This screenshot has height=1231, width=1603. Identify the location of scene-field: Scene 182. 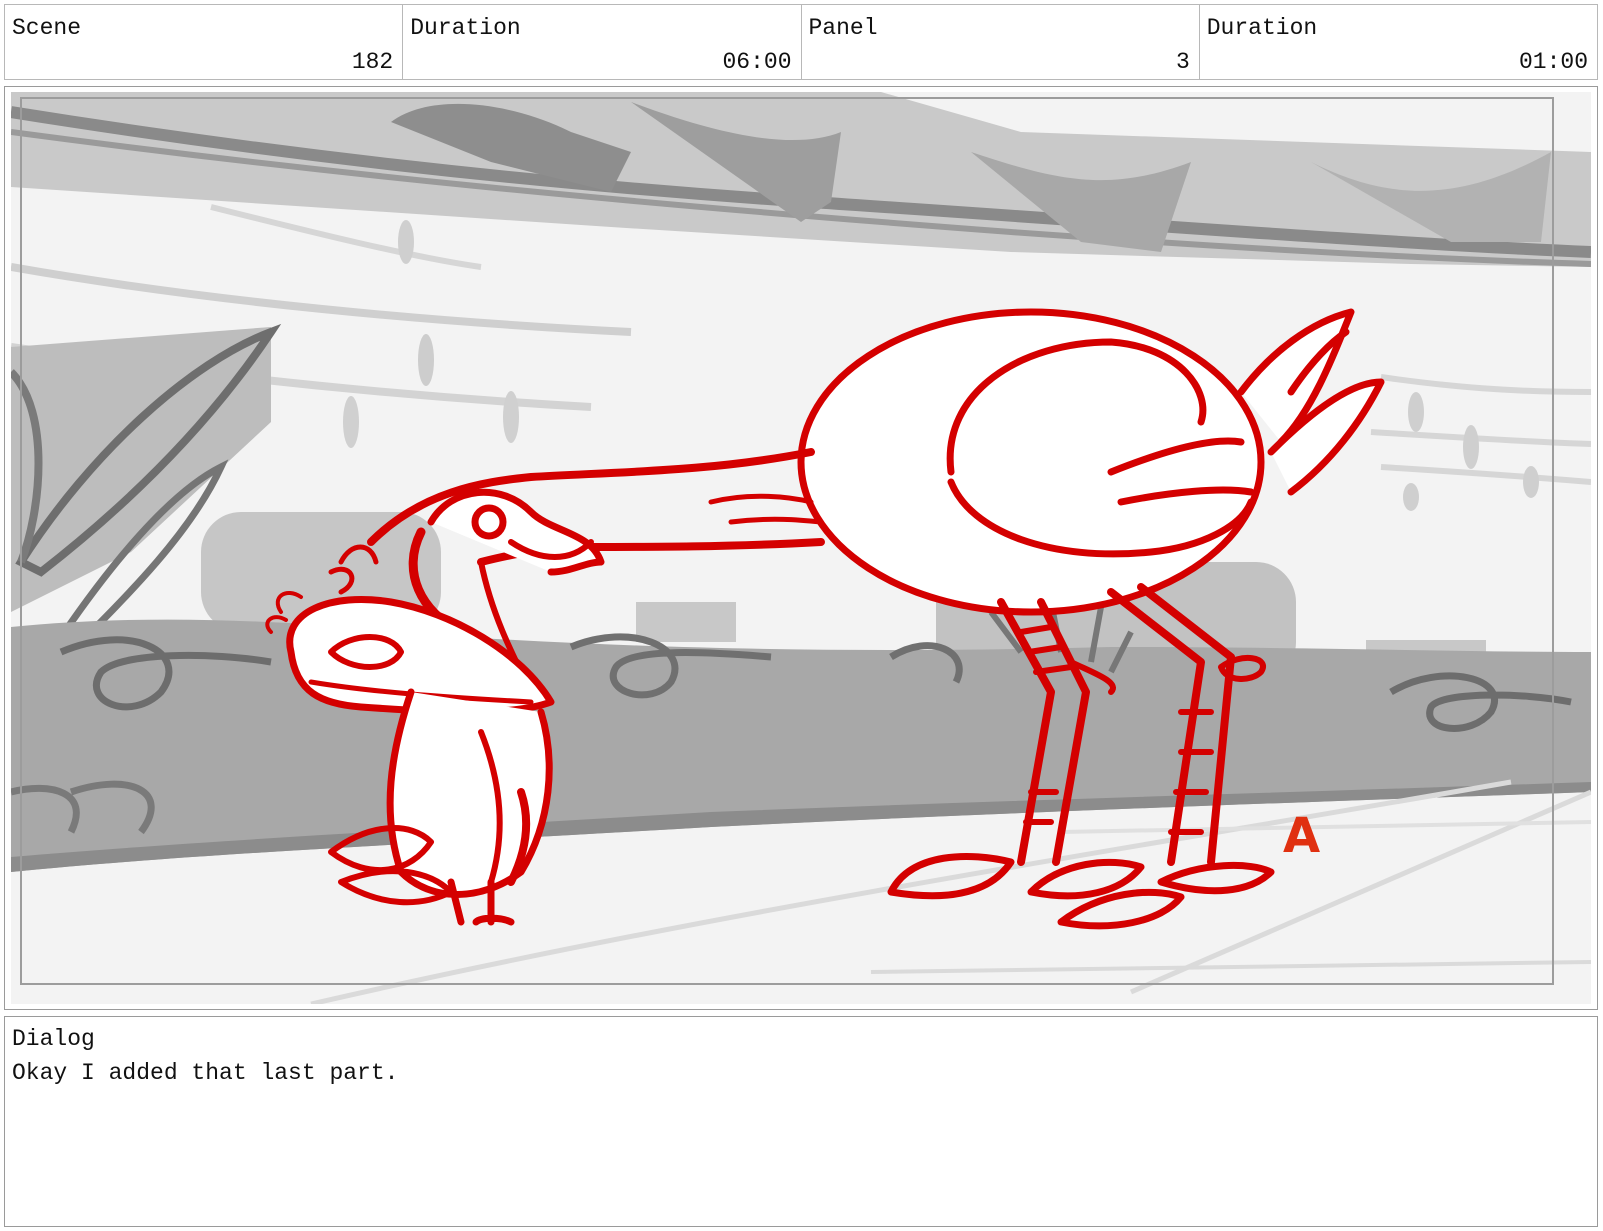
(204, 42).